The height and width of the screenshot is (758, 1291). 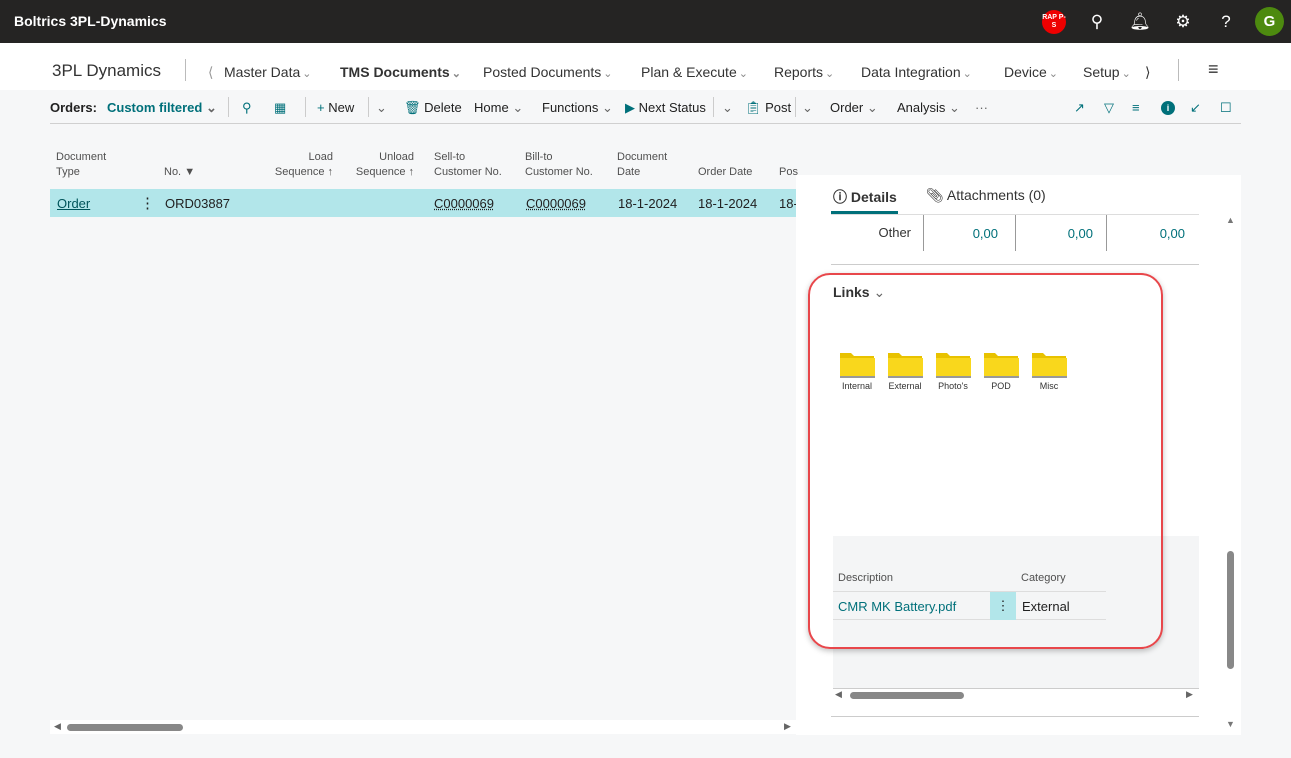 What do you see at coordinates (985, 461) in the screenshot?
I see `highlight-annotation` at bounding box center [985, 461].